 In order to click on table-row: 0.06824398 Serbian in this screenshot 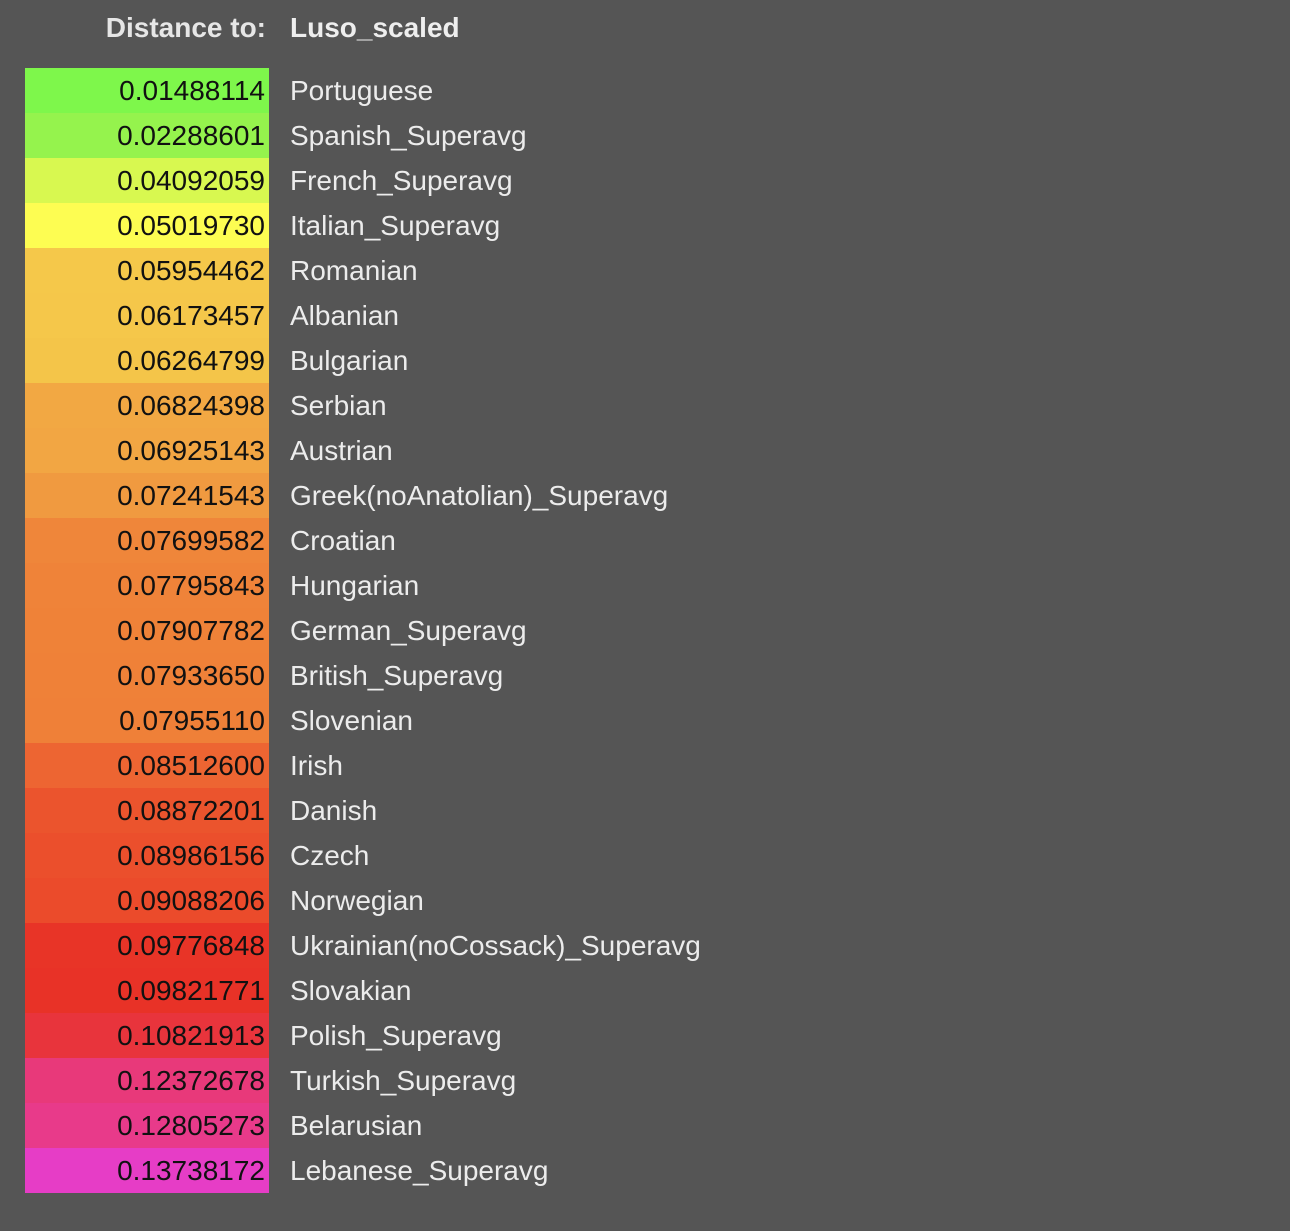, I will do `click(645, 405)`.